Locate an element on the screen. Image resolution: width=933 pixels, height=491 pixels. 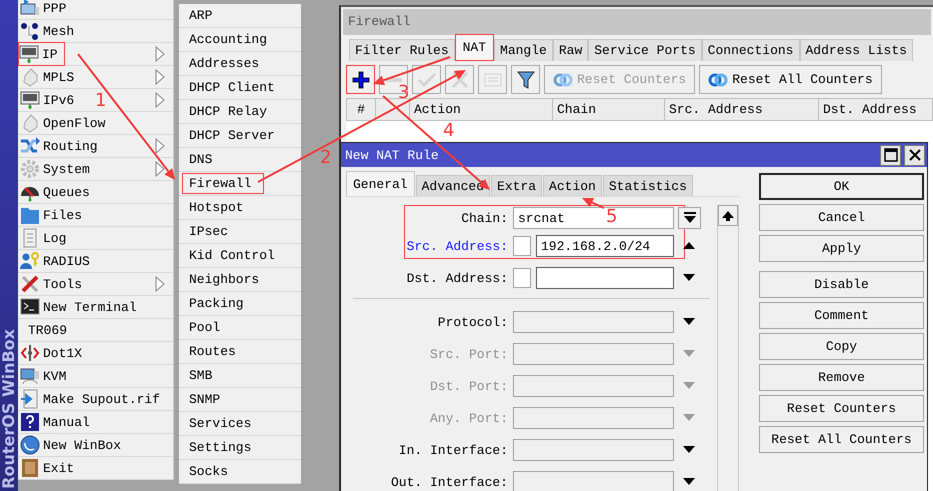
menu-item: Files is located at coordinates (95, 215).